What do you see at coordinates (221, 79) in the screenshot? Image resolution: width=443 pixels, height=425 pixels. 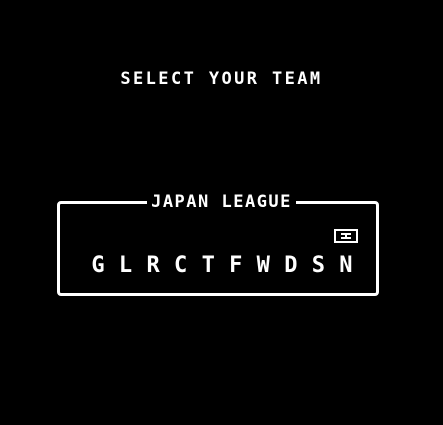 I see `screen-title: SELECT YOUR TEAM` at bounding box center [221, 79].